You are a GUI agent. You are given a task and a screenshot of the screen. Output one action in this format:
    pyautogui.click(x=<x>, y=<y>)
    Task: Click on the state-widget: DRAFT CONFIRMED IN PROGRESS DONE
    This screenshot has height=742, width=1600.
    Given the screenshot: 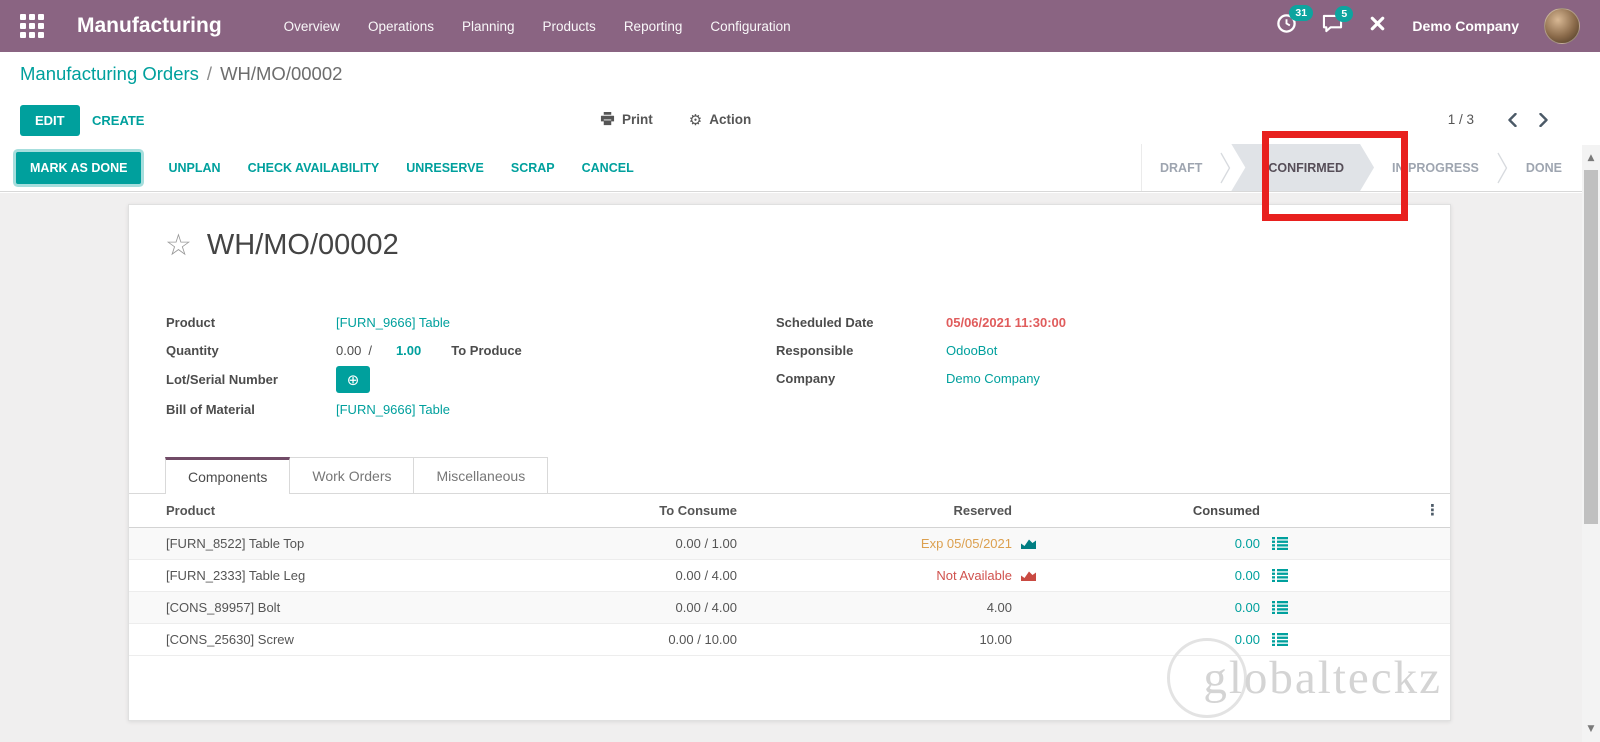 What is the action you would take?
    pyautogui.click(x=1370, y=167)
    